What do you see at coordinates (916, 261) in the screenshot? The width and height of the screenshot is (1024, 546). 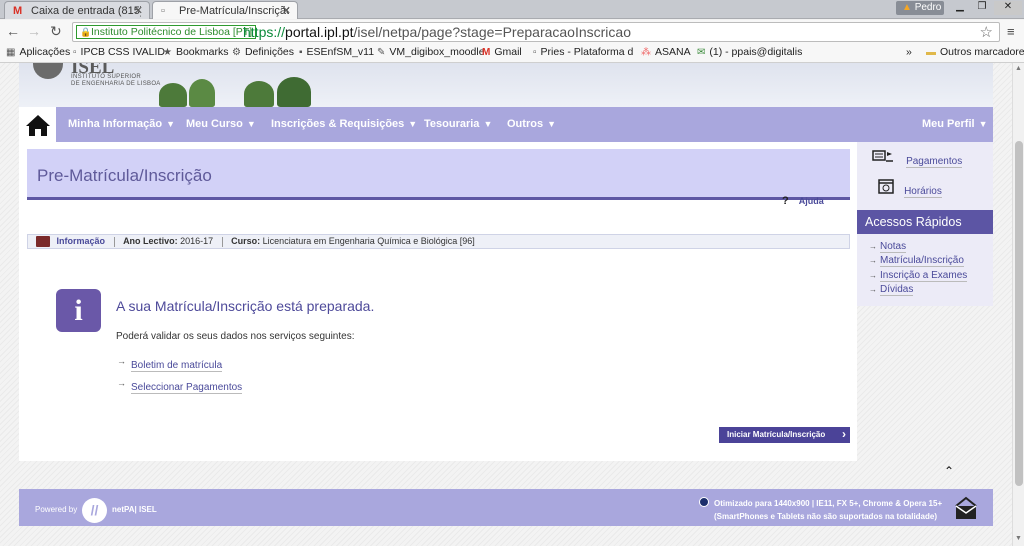 I see `quick-link-matricula: → Matrícula/Inscrição` at bounding box center [916, 261].